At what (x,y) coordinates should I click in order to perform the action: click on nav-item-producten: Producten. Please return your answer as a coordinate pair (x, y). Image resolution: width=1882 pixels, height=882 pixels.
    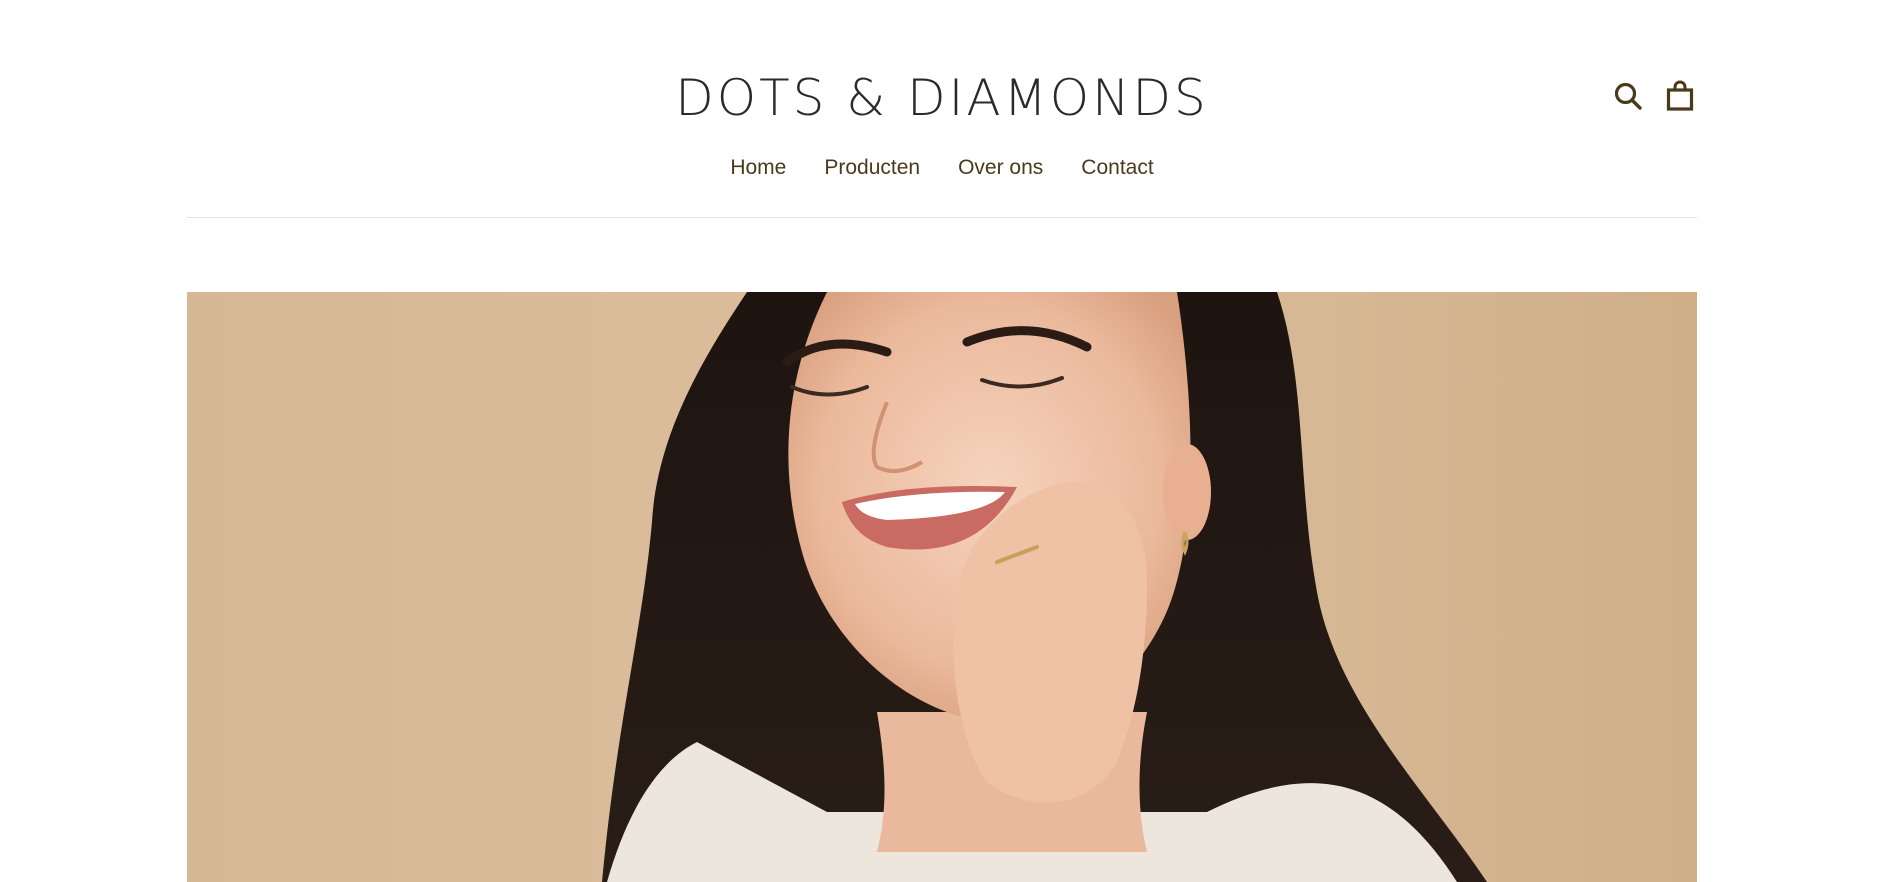
    Looking at the image, I should click on (872, 168).